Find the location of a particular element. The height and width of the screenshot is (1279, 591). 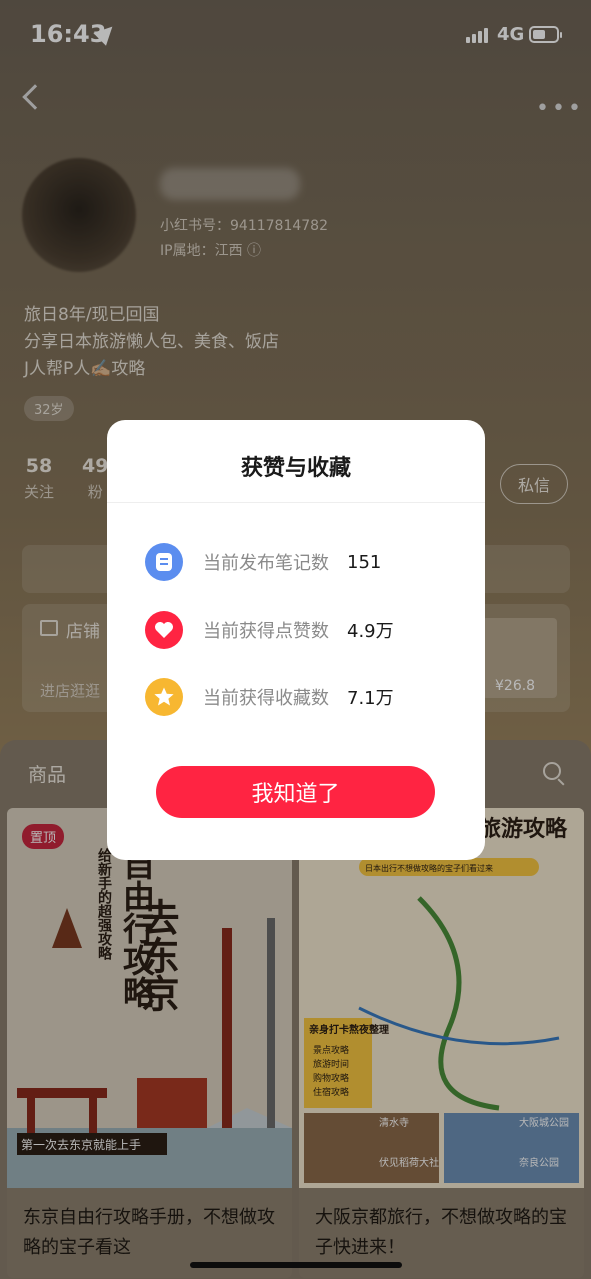

note-icon is located at coordinates (164, 562).